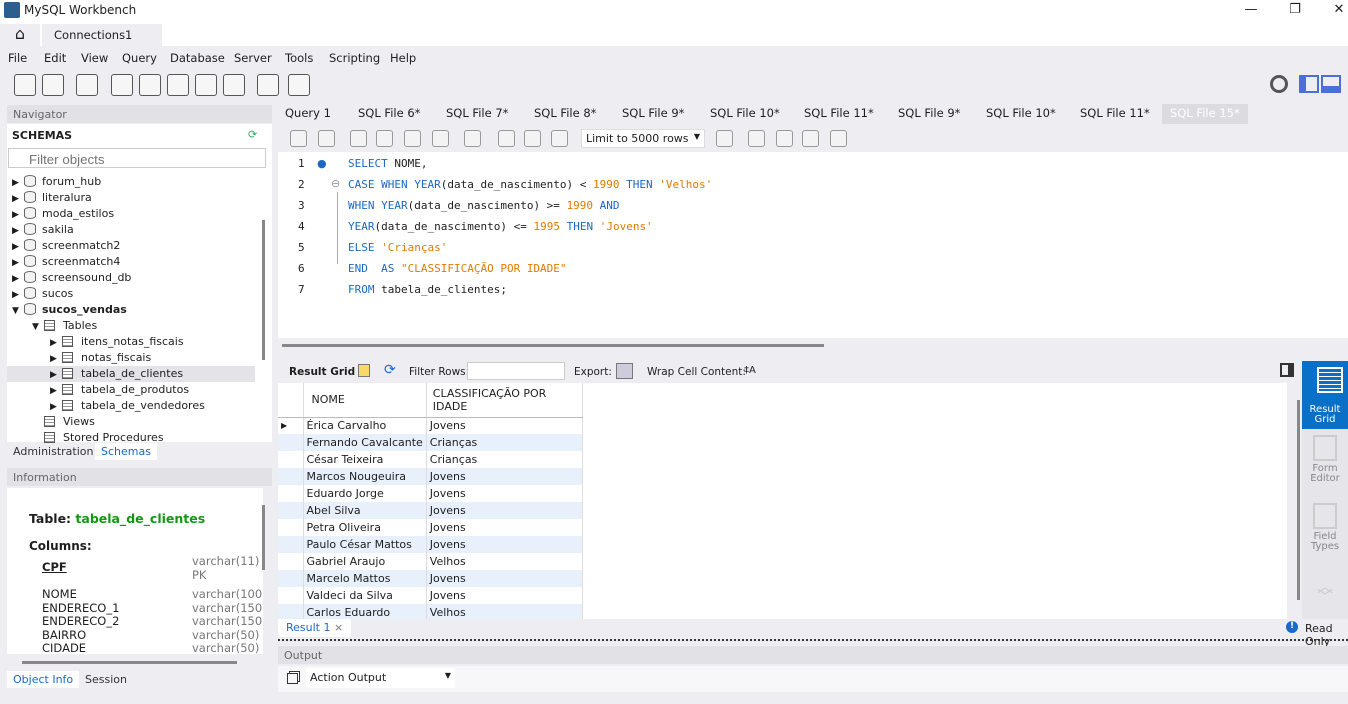 This screenshot has width=1348, height=704. Describe the element at coordinates (206, 85) in the screenshot. I see `create-procedure-icon` at that location.